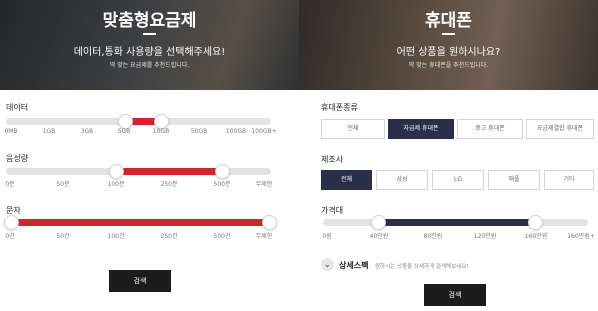  I want to click on price-slider-track, so click(455, 222).